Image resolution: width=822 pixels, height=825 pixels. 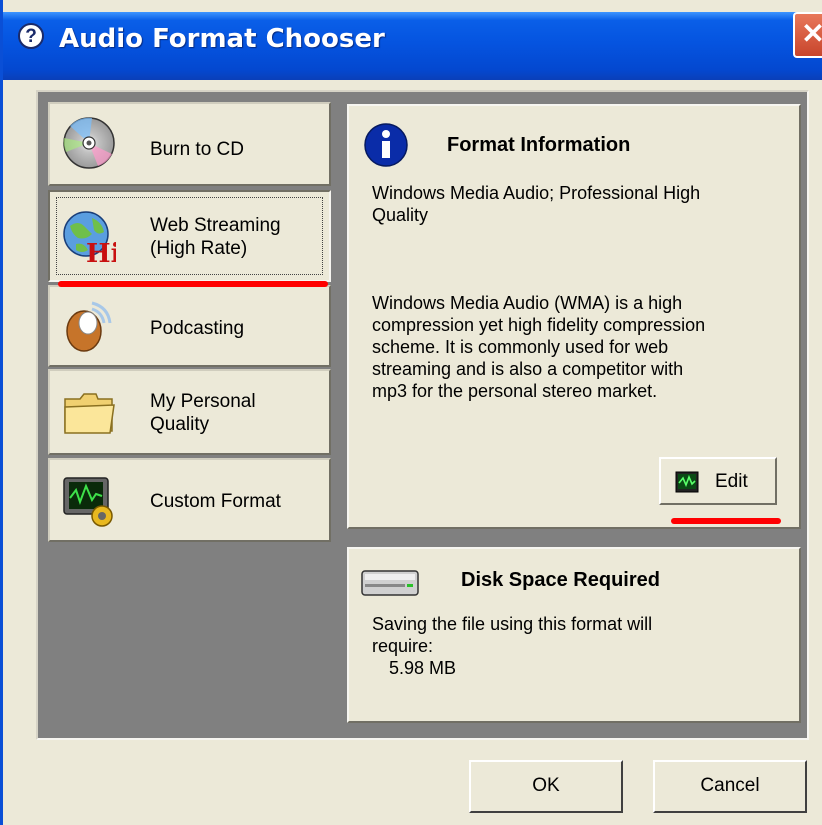 I want to click on format-podcasting-button: Podcasting, so click(x=189, y=326).